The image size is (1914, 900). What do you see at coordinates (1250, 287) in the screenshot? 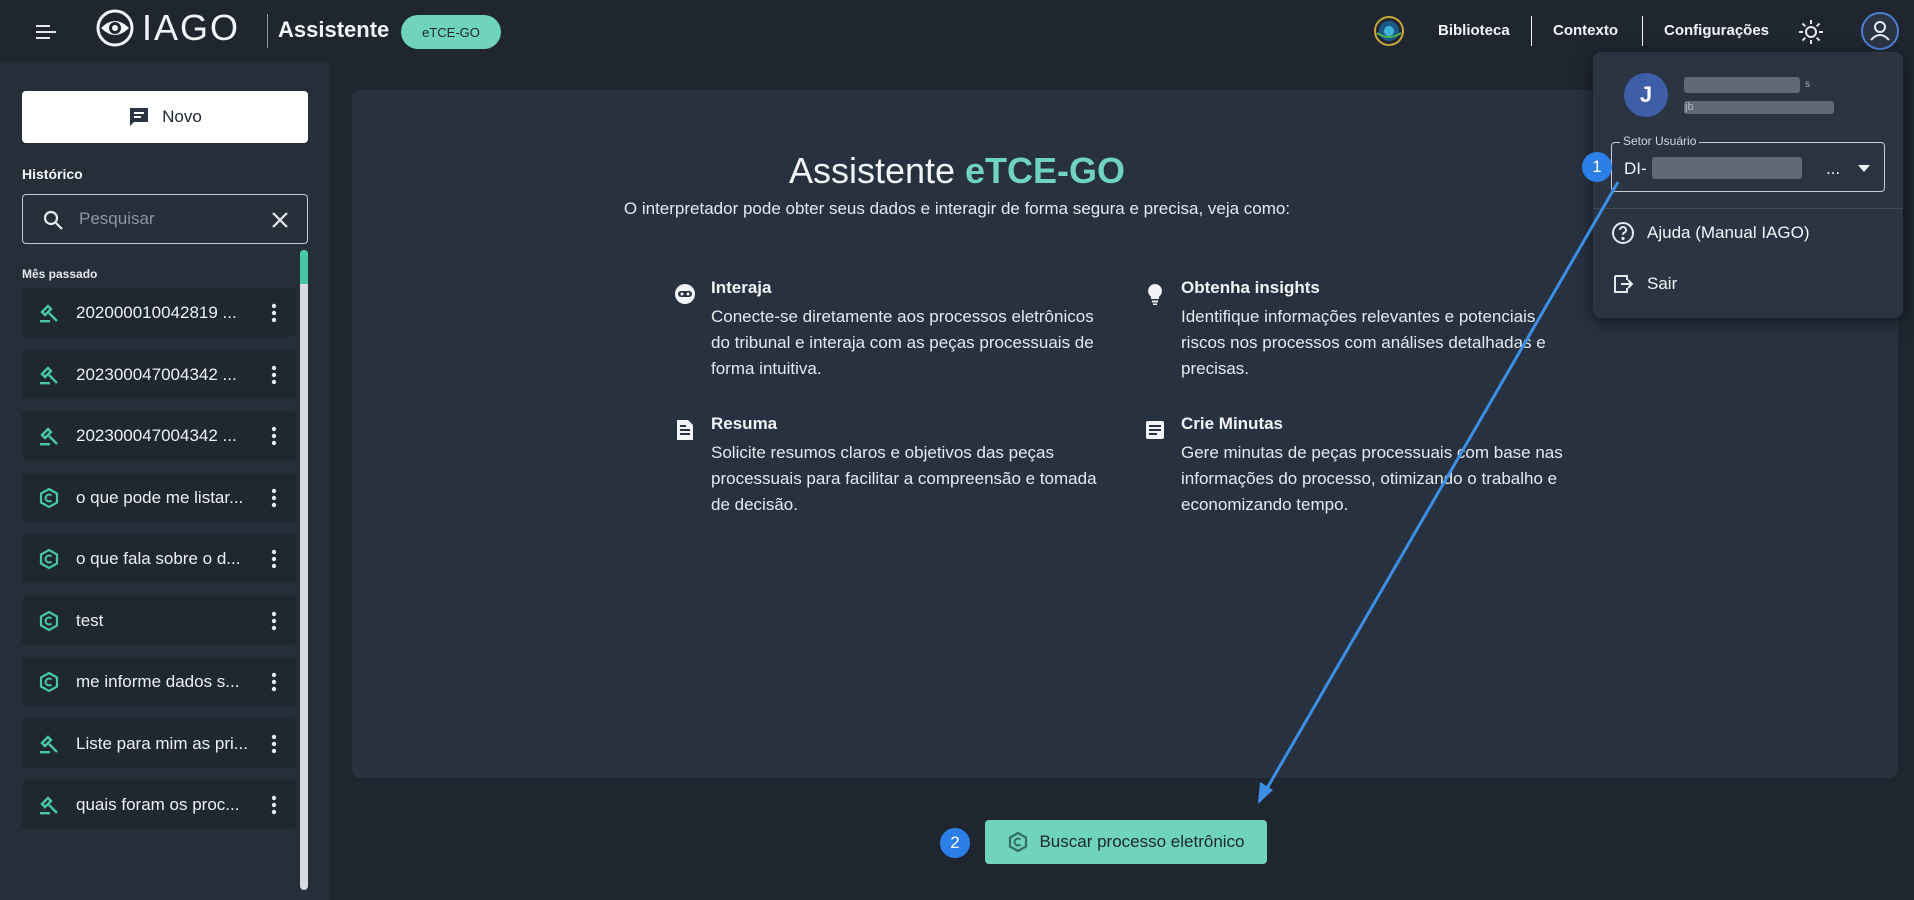
I see `feature-title: Obtenha insights` at bounding box center [1250, 287].